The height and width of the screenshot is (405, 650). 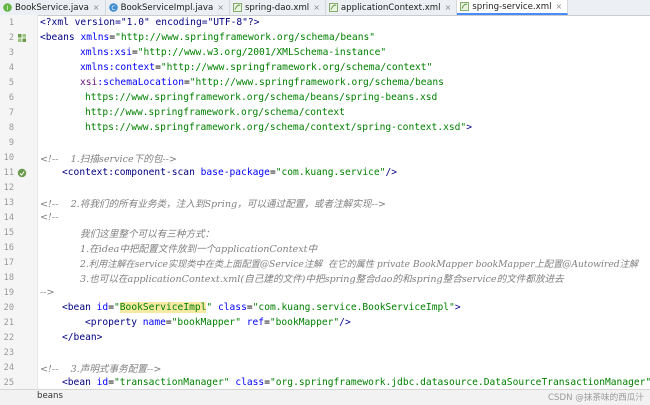 What do you see at coordinates (60, 37) in the screenshot?
I see `xml-tag: <beans` at bounding box center [60, 37].